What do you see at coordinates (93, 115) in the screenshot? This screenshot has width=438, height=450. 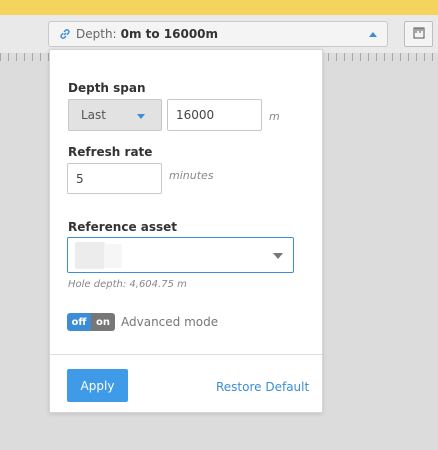 I see `depth-span-mode-value: Last` at bounding box center [93, 115].